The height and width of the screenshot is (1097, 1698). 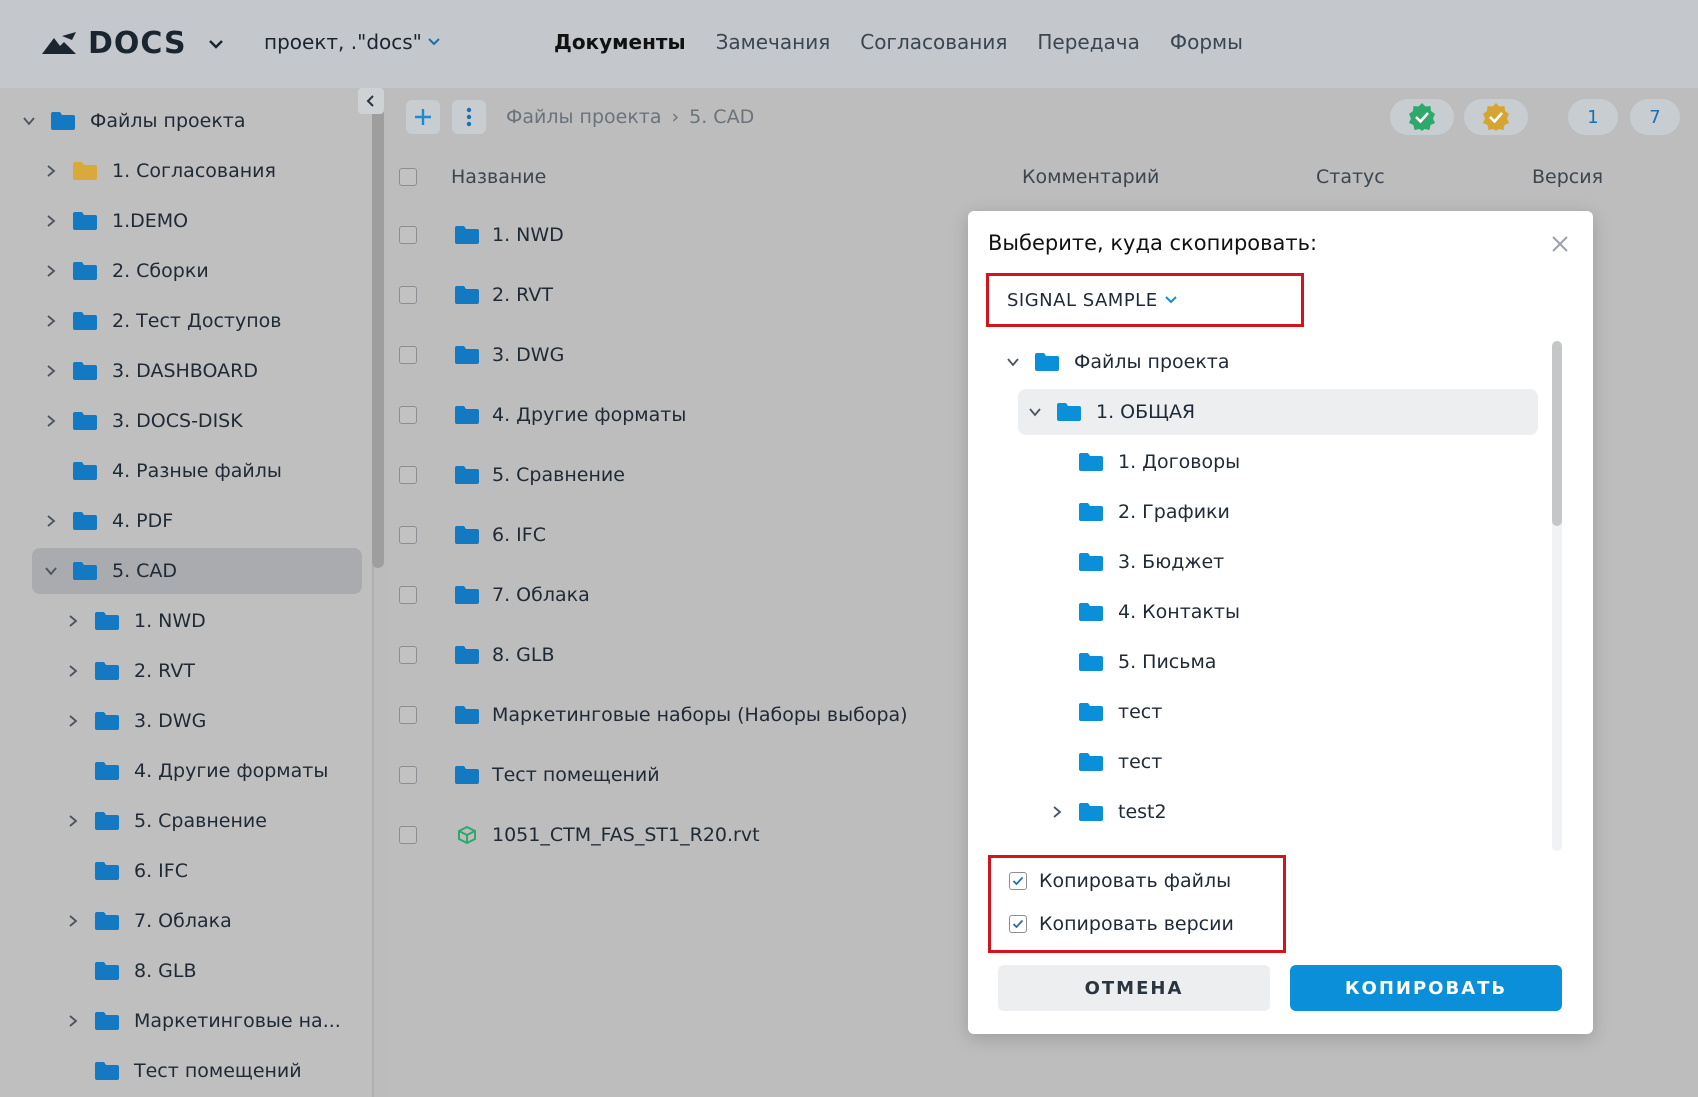 What do you see at coordinates (187, 121) in the screenshot?
I see `sidebar-item-root: Файлы проекта` at bounding box center [187, 121].